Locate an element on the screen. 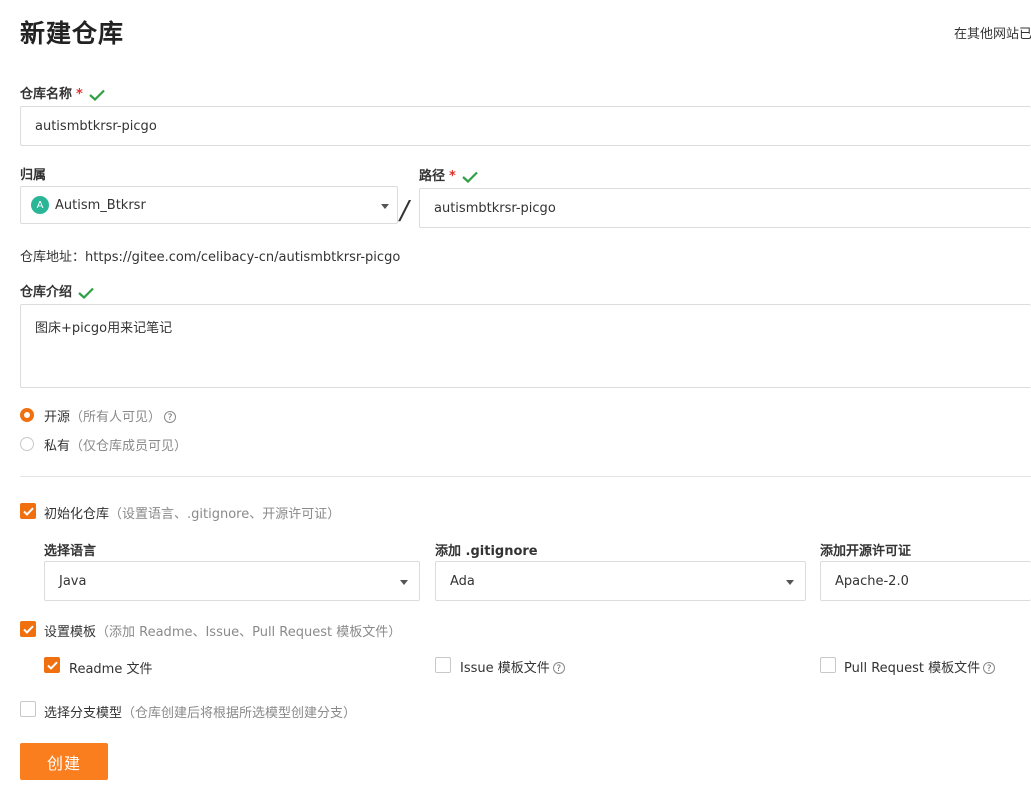  path-label: 路径 * is located at coordinates (448, 174).